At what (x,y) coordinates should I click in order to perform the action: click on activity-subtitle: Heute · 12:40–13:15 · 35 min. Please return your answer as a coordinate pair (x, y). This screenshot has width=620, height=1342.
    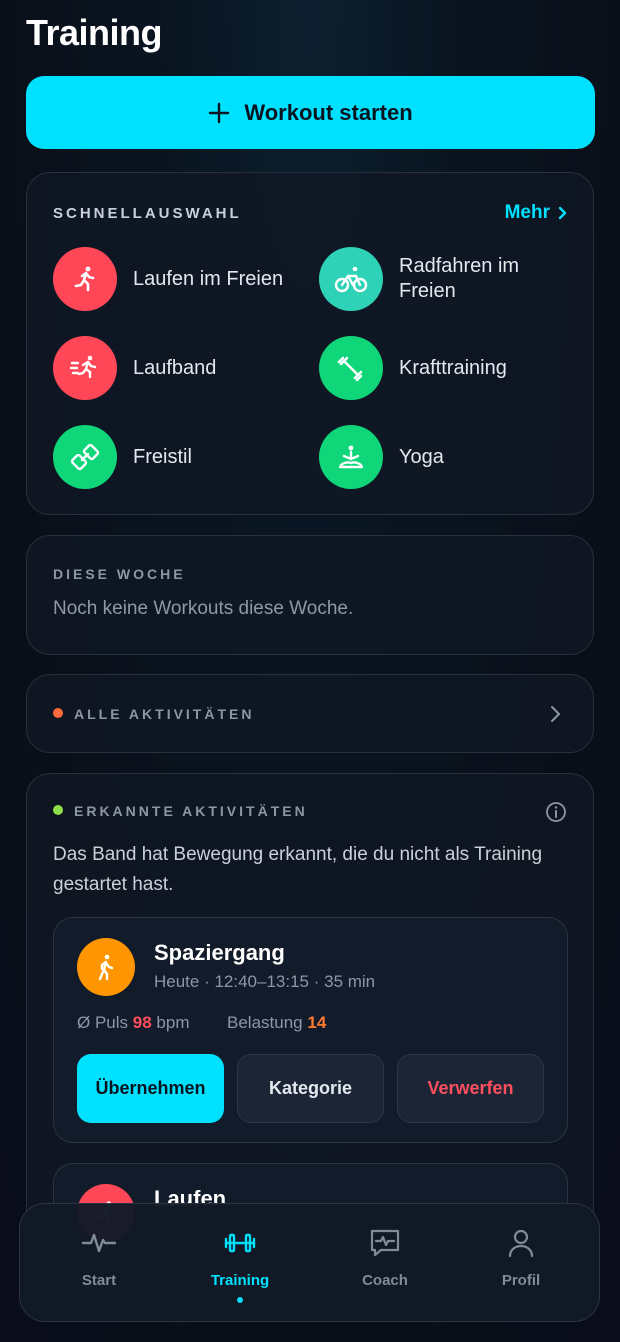
    Looking at the image, I should click on (265, 981).